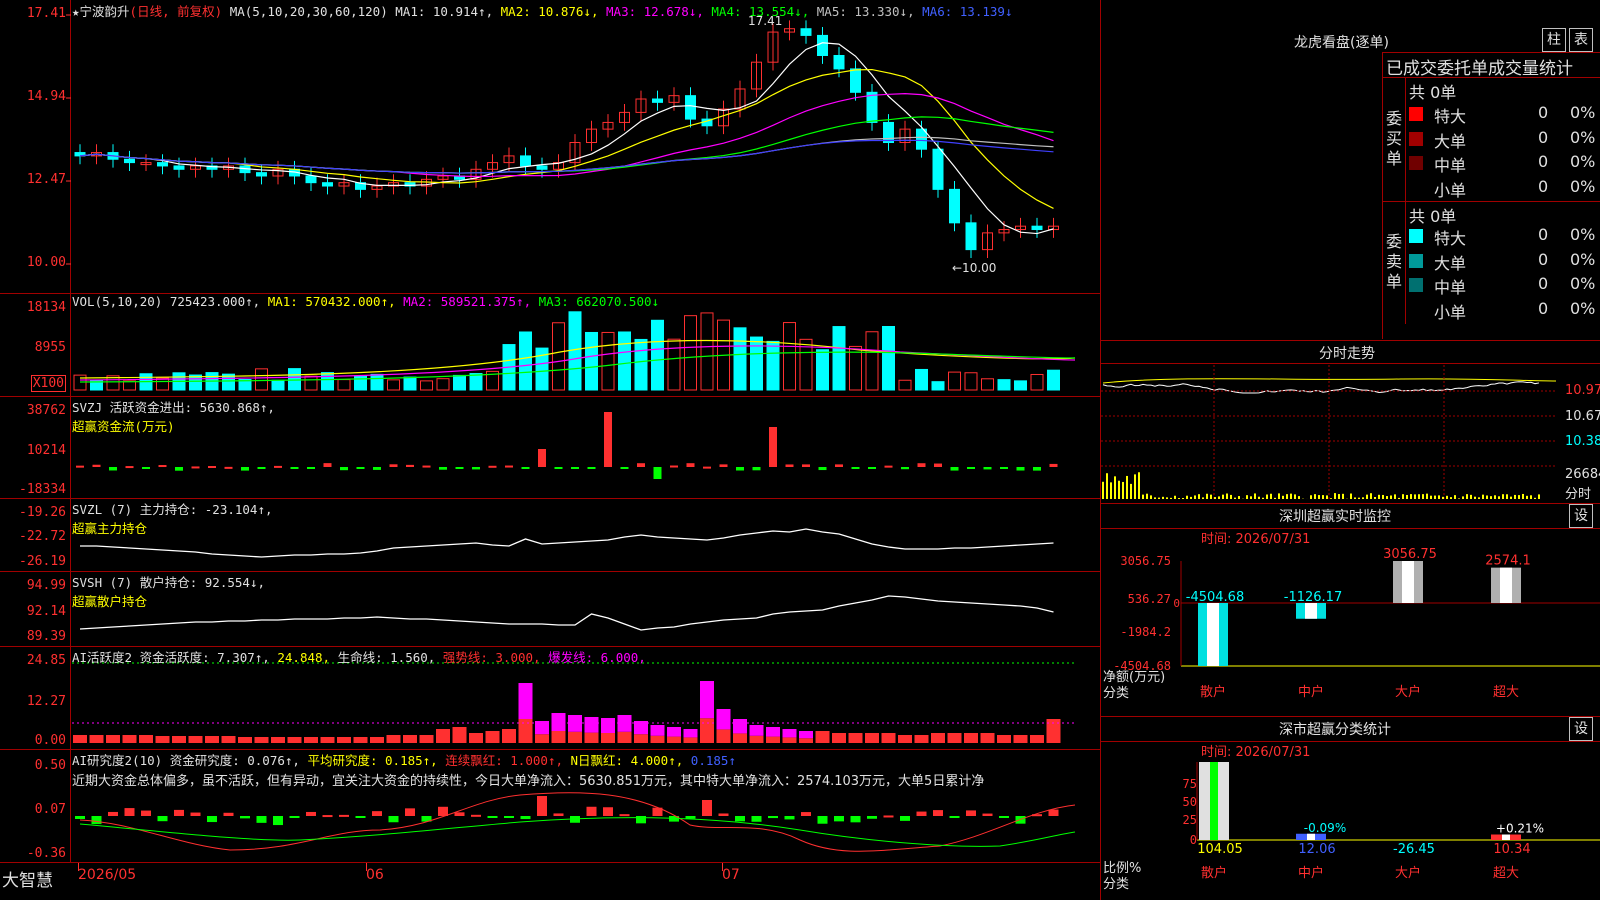 The height and width of the screenshot is (900, 1600). I want to click on table-view-button: 表, so click(1581, 40).